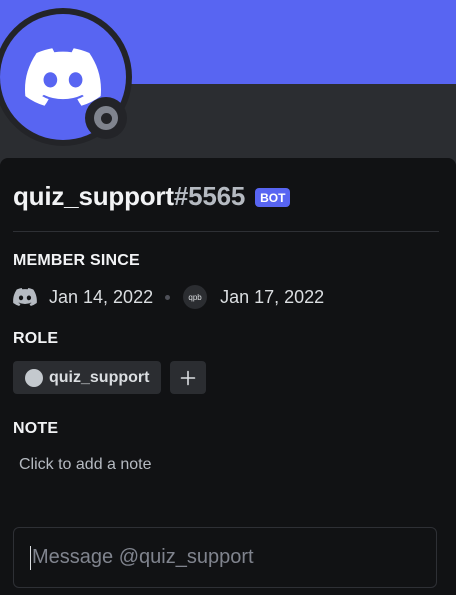  What do you see at coordinates (99, 377) in the screenshot?
I see `role-label: quiz_support` at bounding box center [99, 377].